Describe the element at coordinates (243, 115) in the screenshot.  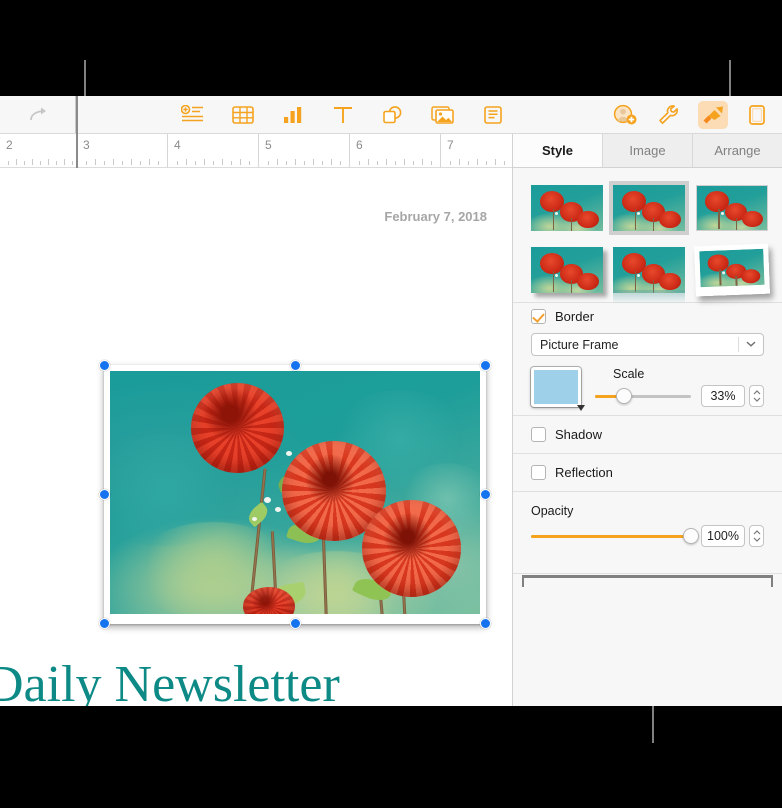
I see `table-icon` at that location.